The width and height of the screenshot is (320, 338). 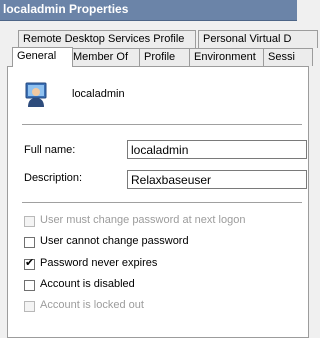 I want to click on account-disabled-label: Account is disabled, so click(x=87, y=284).